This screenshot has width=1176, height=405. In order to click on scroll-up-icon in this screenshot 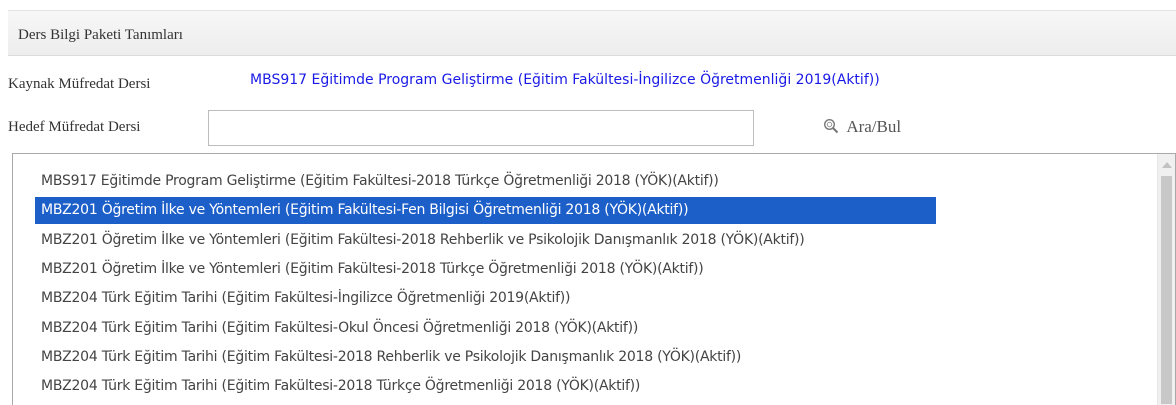, I will do `click(1167, 165)`.